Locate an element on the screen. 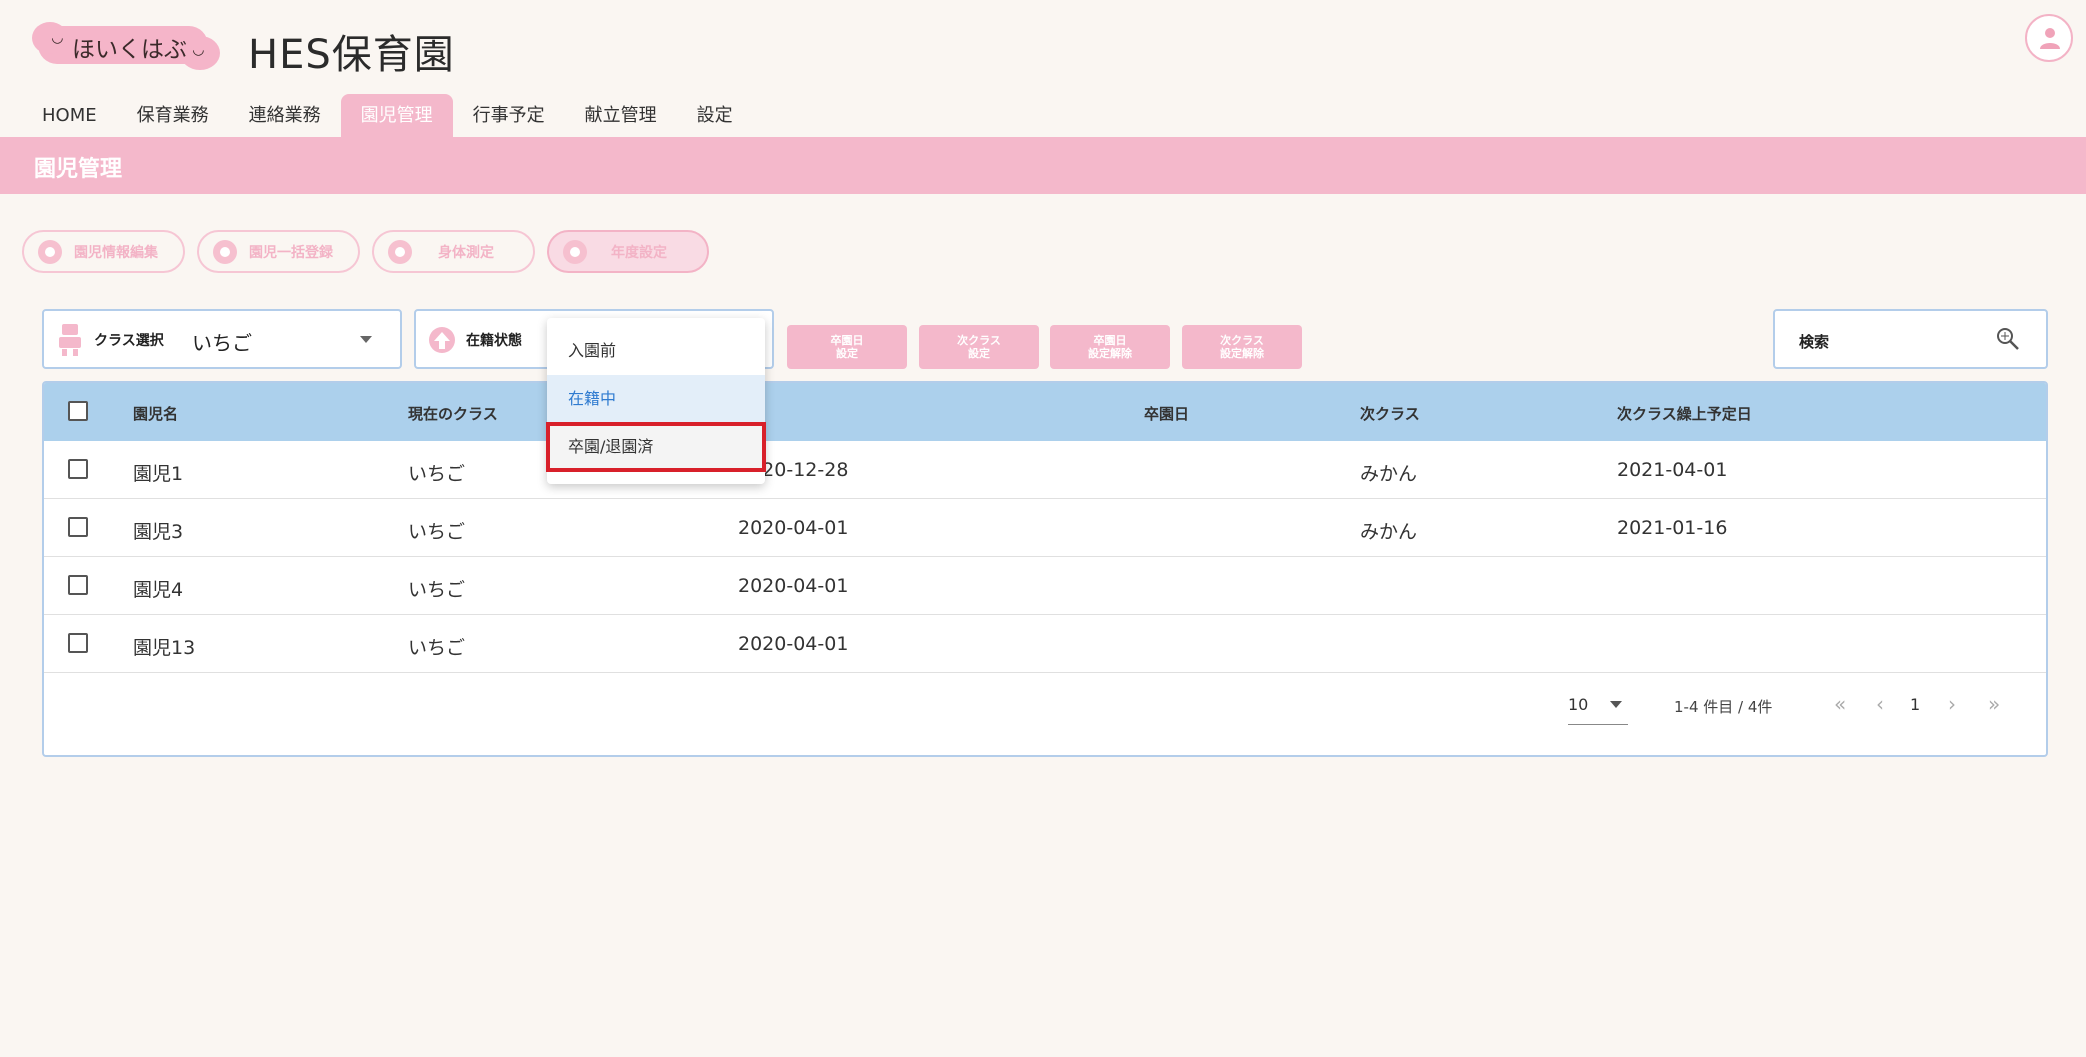 The height and width of the screenshot is (1057, 2086). set-graduation-date-button: 卒園日 設定 is located at coordinates (847, 347).